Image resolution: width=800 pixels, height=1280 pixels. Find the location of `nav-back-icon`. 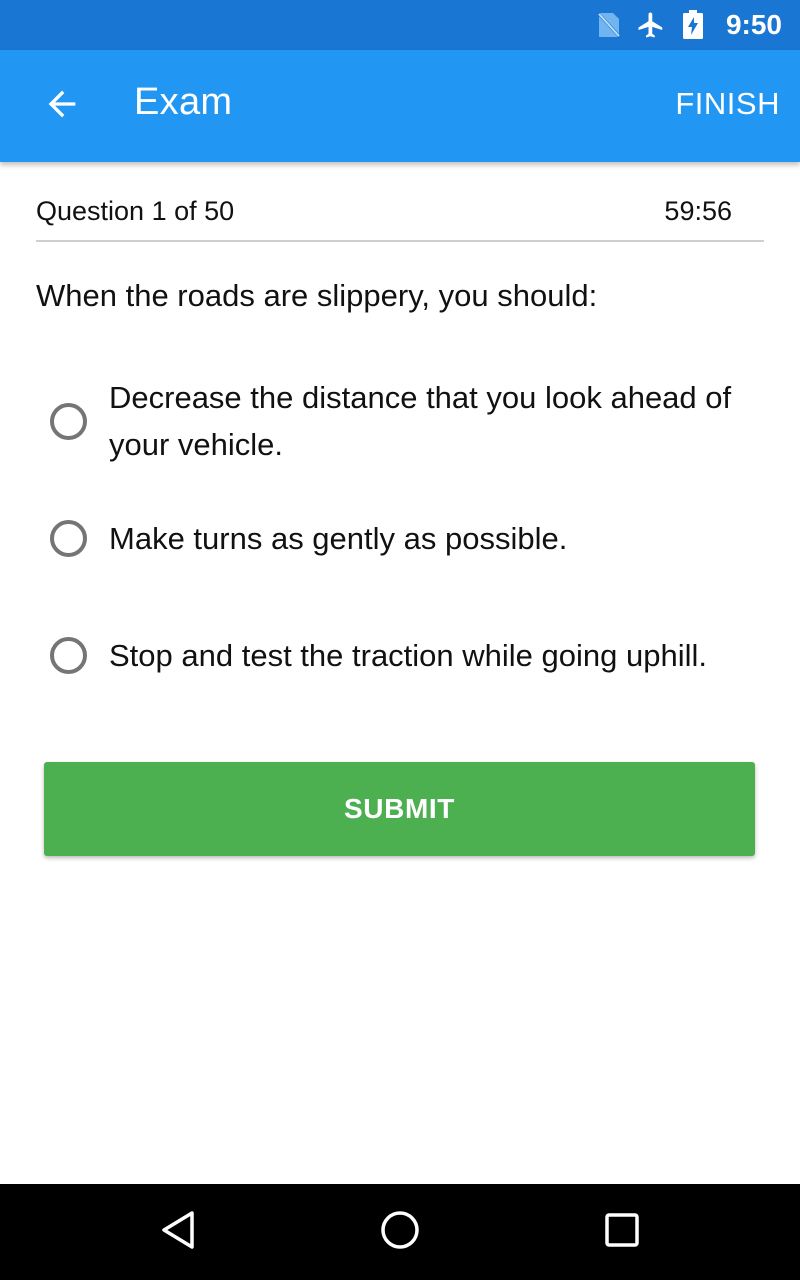

nav-back-icon is located at coordinates (178, 1232).